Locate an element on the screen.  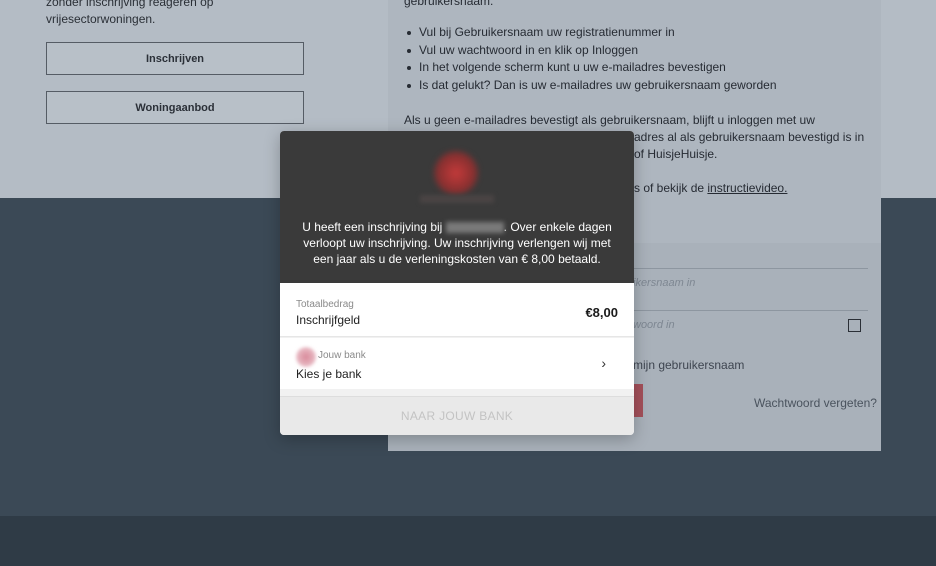
remember-username-label: mijn gebruikersnaam is located at coordinates (688, 365).